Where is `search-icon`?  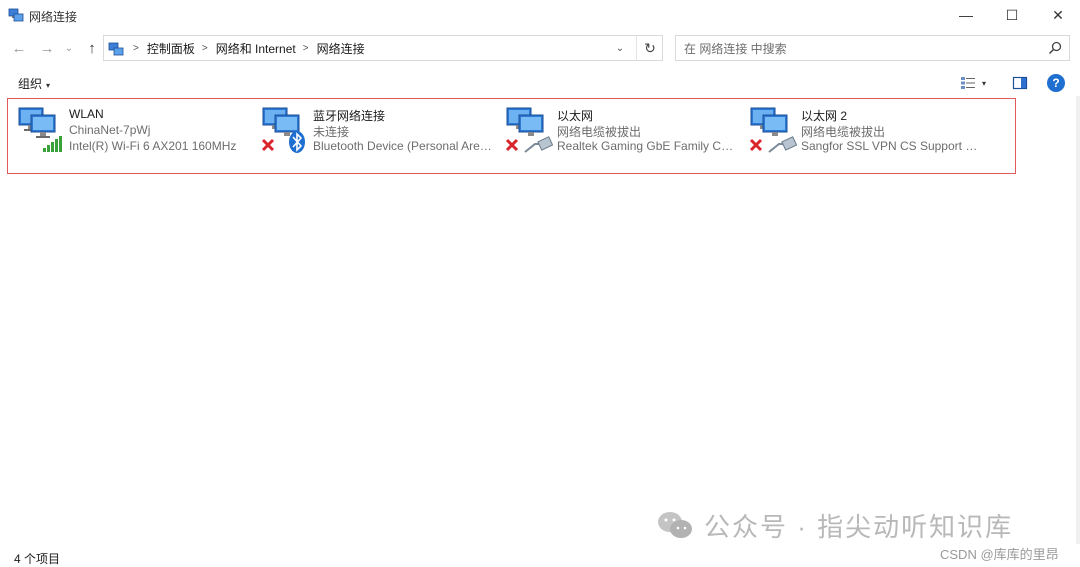 search-icon is located at coordinates (1055, 48).